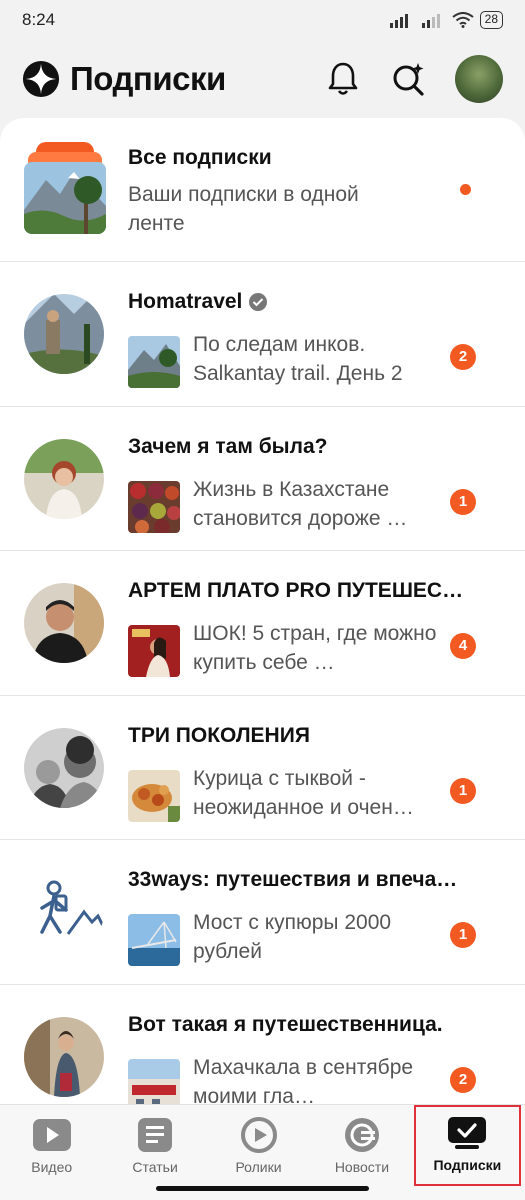 The image size is (525, 1200). What do you see at coordinates (258, 1167) in the screenshot?
I see `nav-clips-label: Ролики` at bounding box center [258, 1167].